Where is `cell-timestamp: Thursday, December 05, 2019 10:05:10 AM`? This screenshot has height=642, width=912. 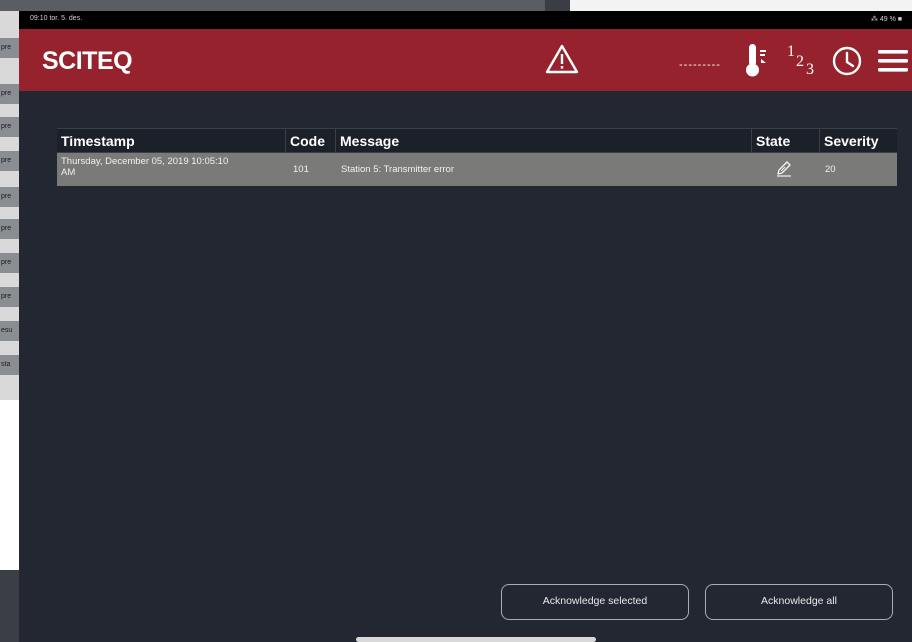 cell-timestamp: Thursday, December 05, 2019 10:05:10 AM is located at coordinates (171, 169).